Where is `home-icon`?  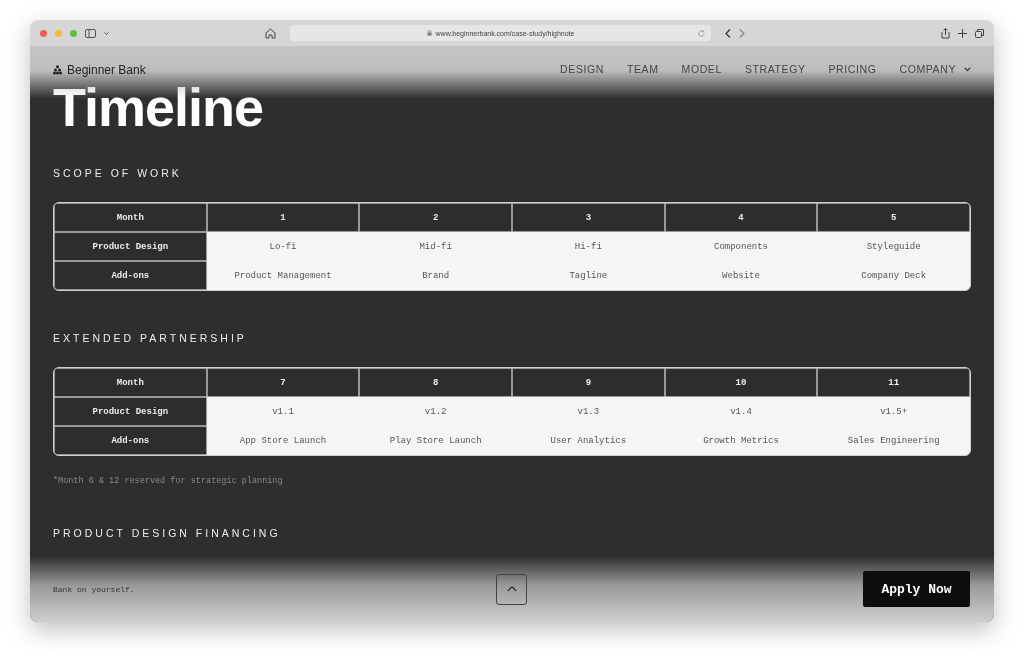 home-icon is located at coordinates (270, 33).